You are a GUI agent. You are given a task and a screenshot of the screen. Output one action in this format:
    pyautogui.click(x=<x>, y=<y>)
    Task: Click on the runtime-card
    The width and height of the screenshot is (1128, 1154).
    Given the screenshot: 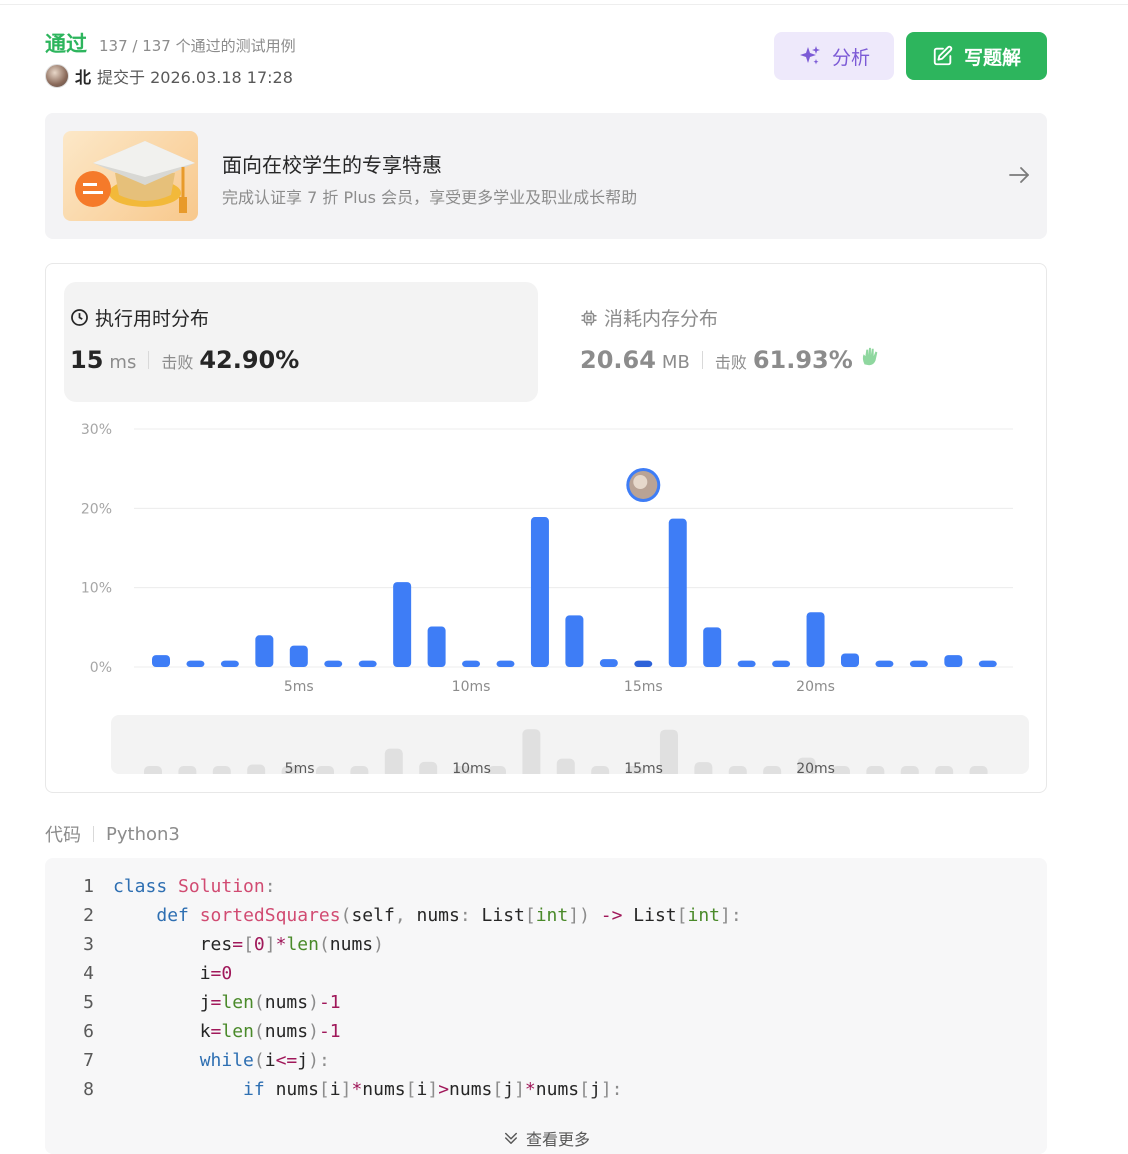 What is the action you would take?
    pyautogui.click(x=301, y=342)
    